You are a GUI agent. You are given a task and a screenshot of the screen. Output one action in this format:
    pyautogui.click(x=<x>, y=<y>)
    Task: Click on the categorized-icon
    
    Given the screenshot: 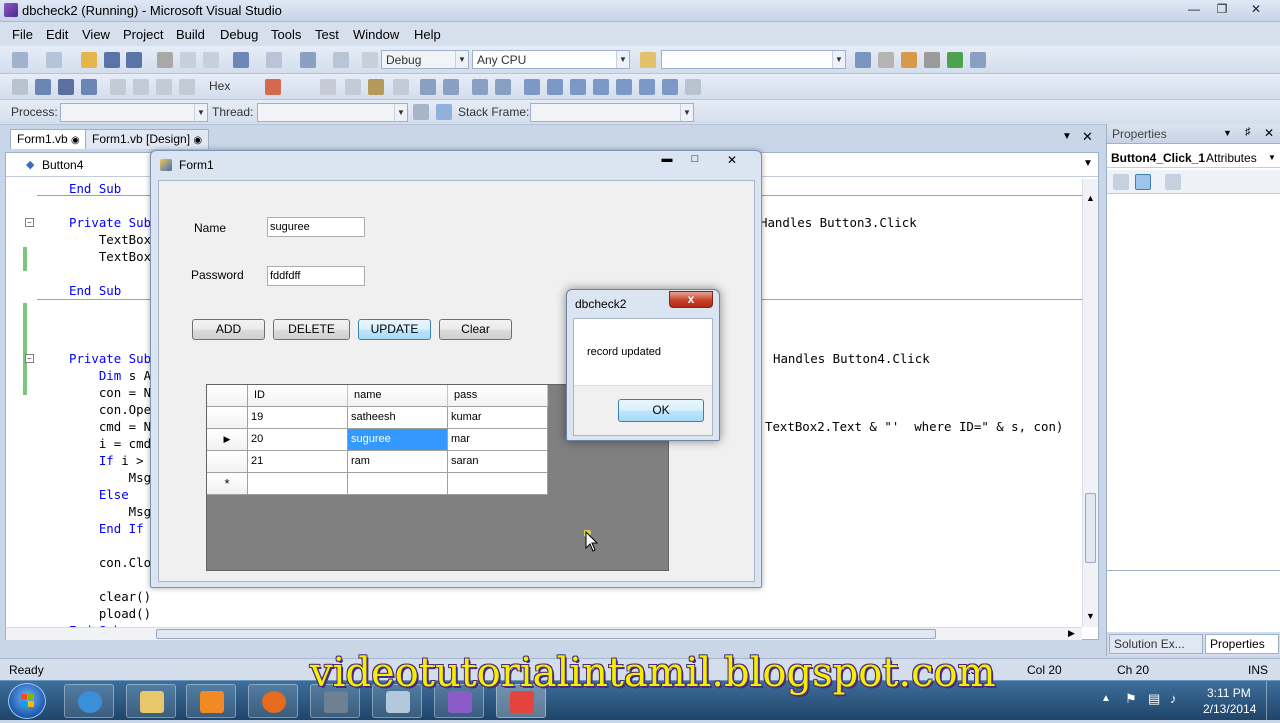 What is the action you would take?
    pyautogui.click(x=1121, y=182)
    